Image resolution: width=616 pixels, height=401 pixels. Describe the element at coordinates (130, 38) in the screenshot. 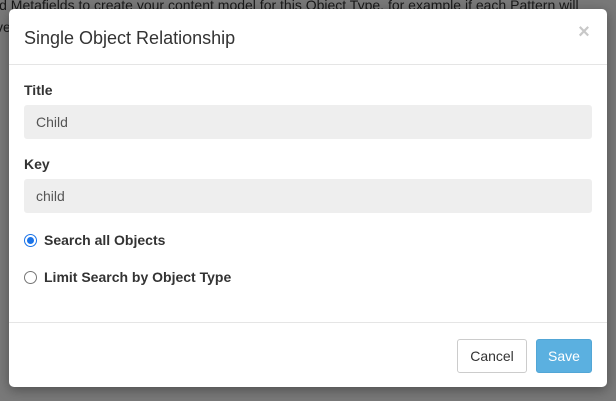

I see `modal-title: Single Object Relationship` at that location.